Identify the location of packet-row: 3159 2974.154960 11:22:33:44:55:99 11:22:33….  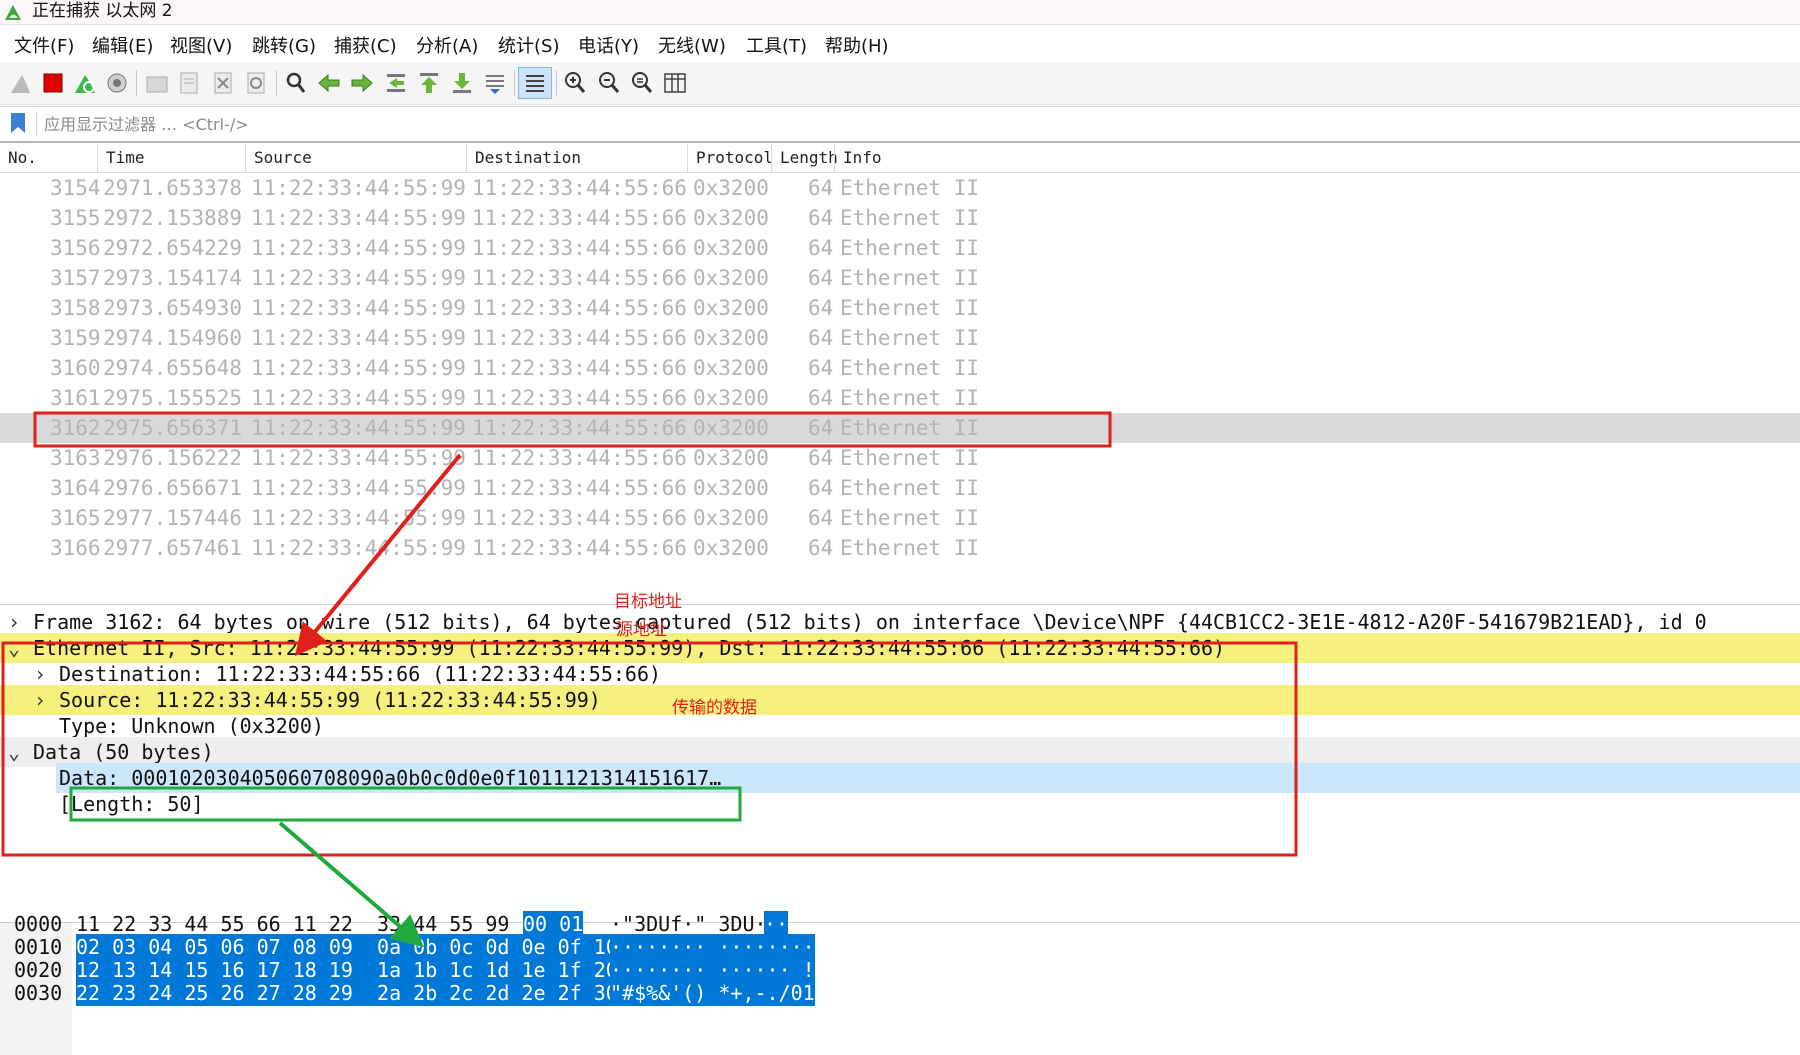
(900, 338).